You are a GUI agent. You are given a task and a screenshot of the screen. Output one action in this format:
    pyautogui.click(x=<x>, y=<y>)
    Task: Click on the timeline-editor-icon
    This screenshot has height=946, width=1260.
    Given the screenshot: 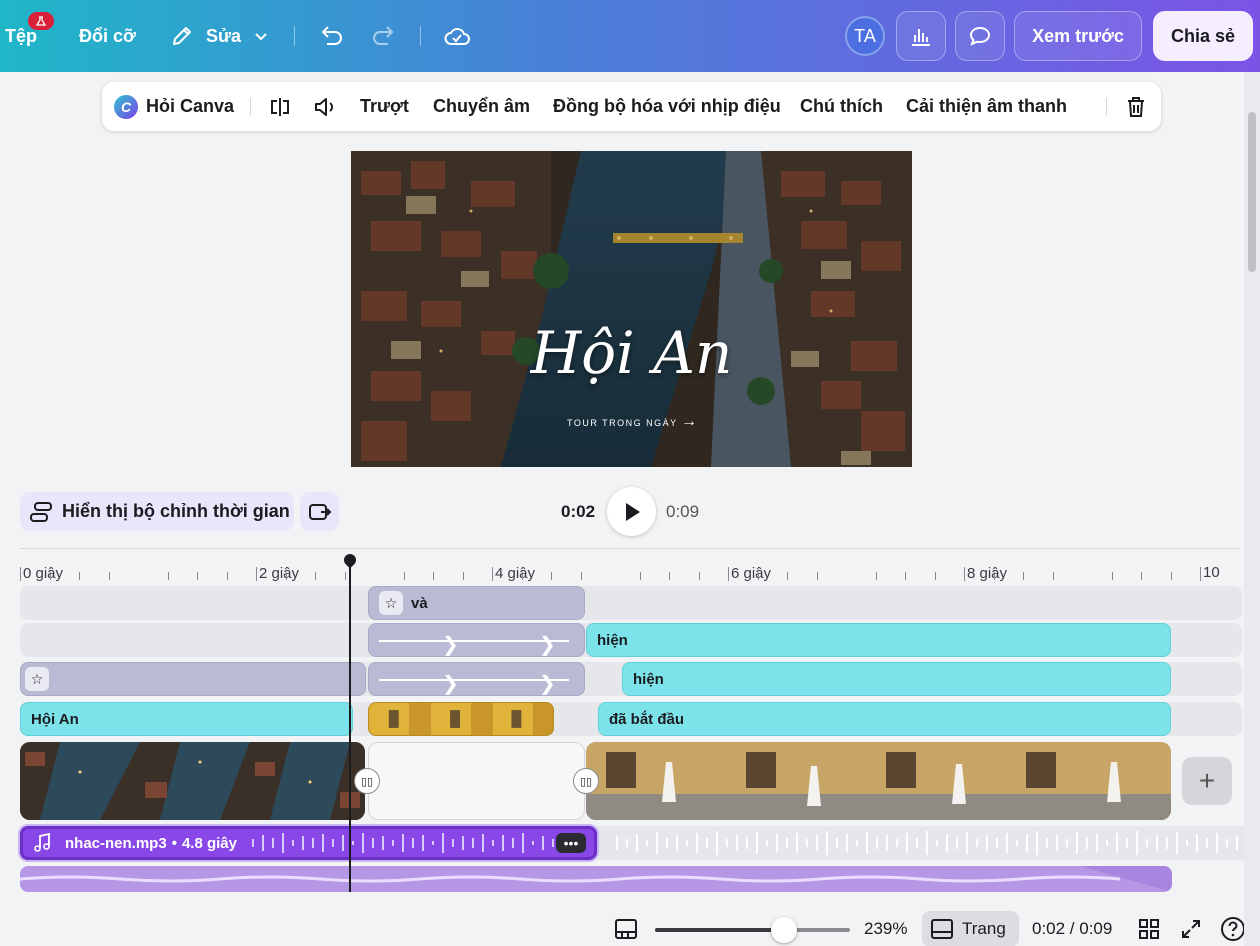 What is the action you would take?
    pyautogui.click(x=41, y=512)
    